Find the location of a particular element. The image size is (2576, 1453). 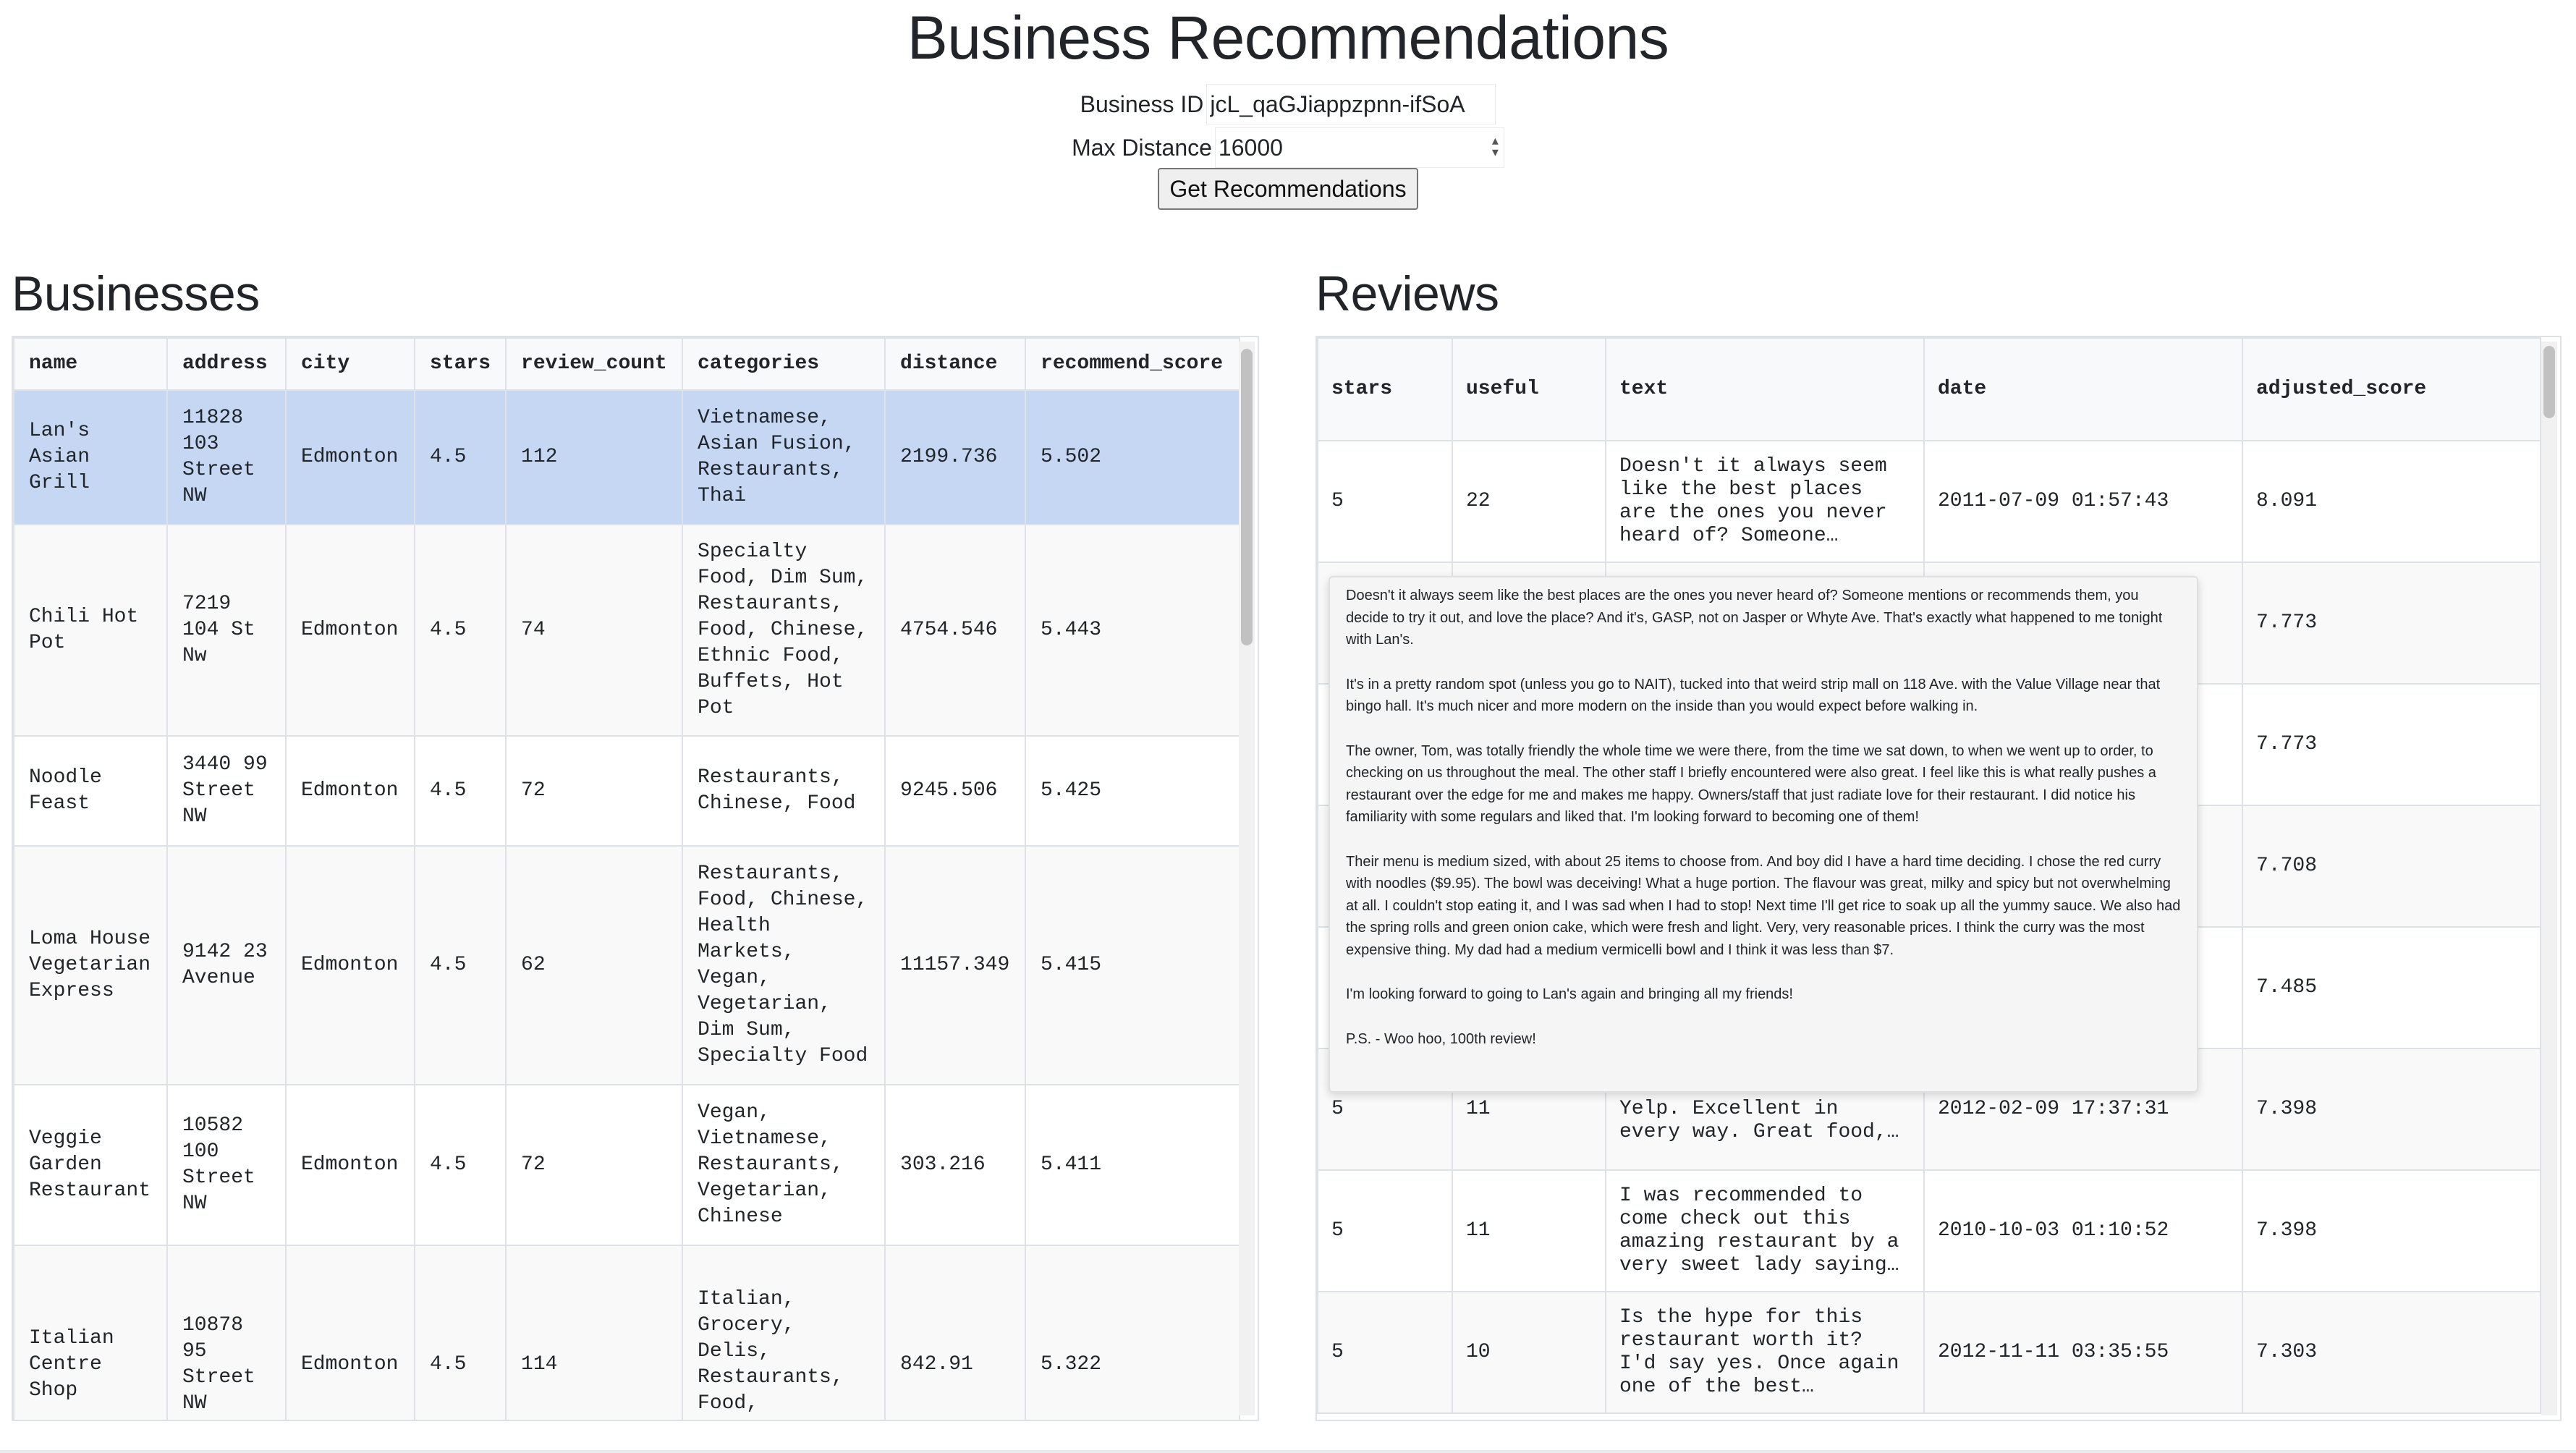

cell-address: 10582 100 Street NW is located at coordinates (226, 1165).